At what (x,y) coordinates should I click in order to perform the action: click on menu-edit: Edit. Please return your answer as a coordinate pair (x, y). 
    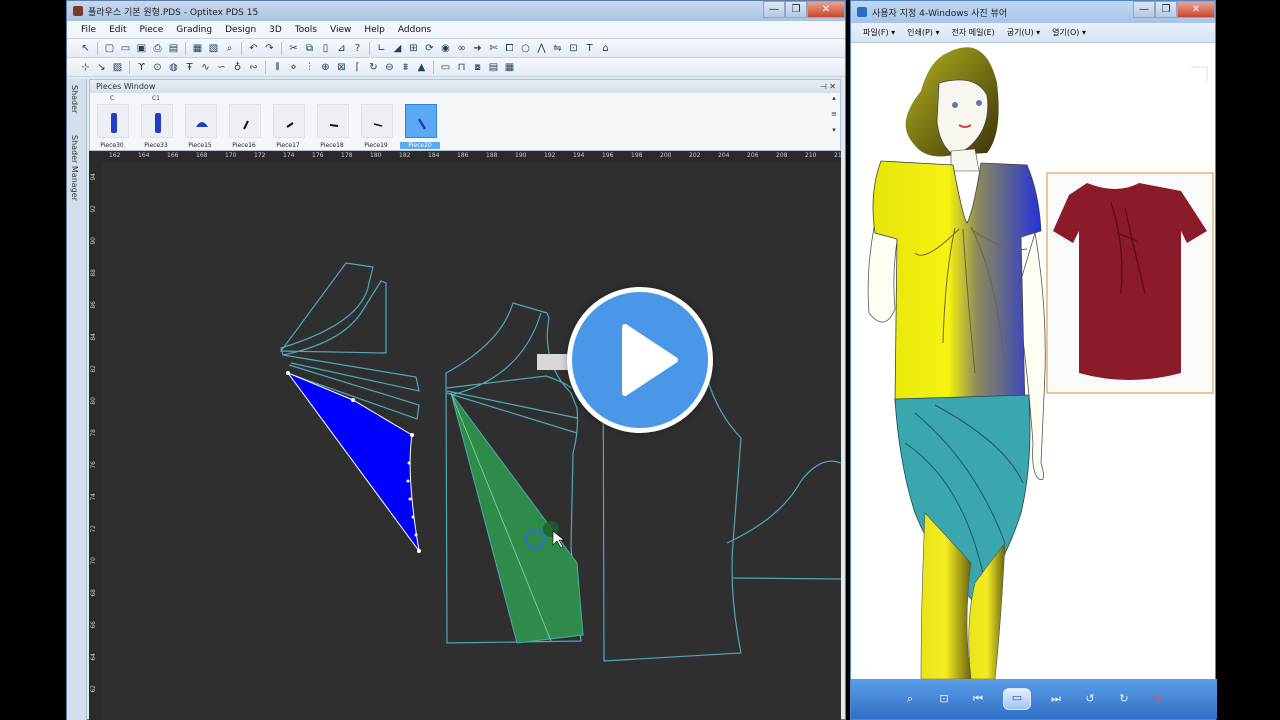
    Looking at the image, I should click on (117, 30).